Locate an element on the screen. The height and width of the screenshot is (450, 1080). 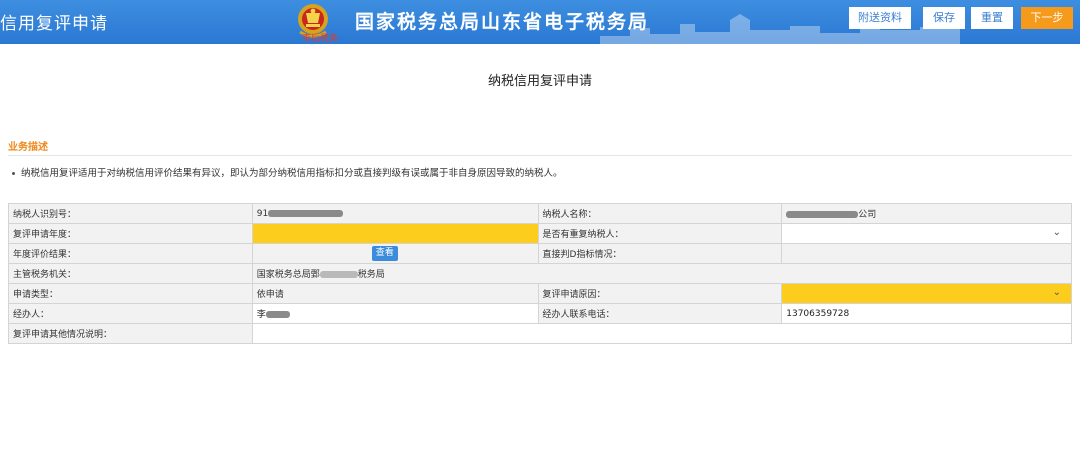
direct-d-label: 直接判D指标情况： is located at coordinates (660, 253).